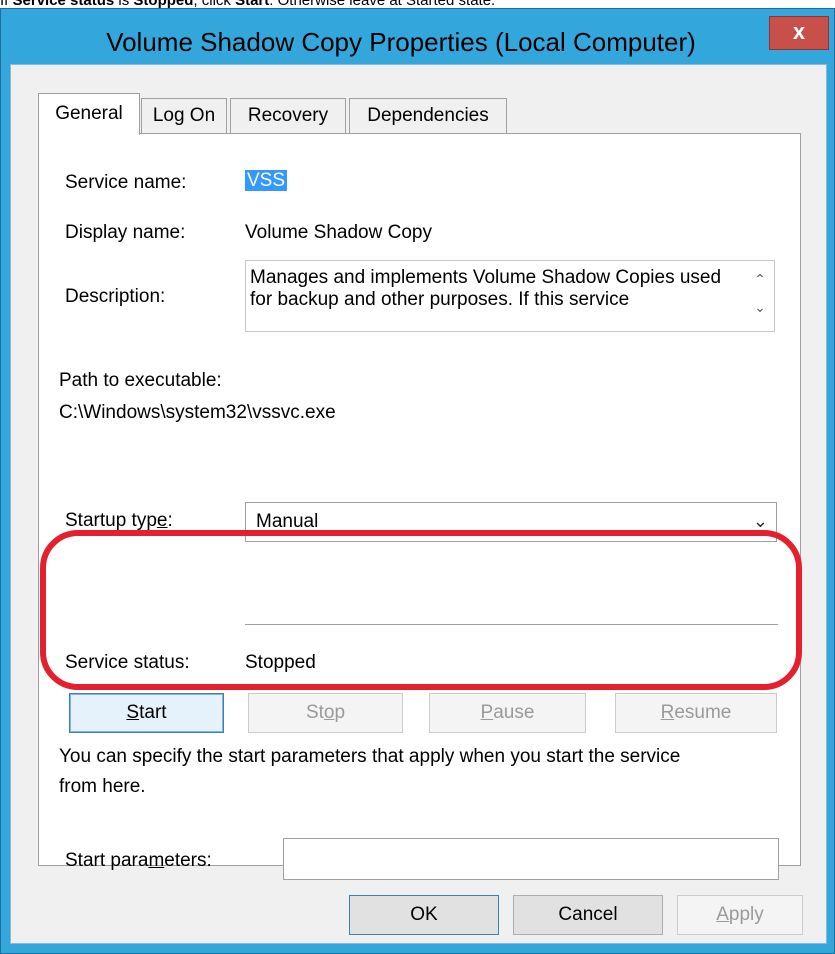 This screenshot has height=954, width=835. I want to click on button-label: esume, so click(703, 712).